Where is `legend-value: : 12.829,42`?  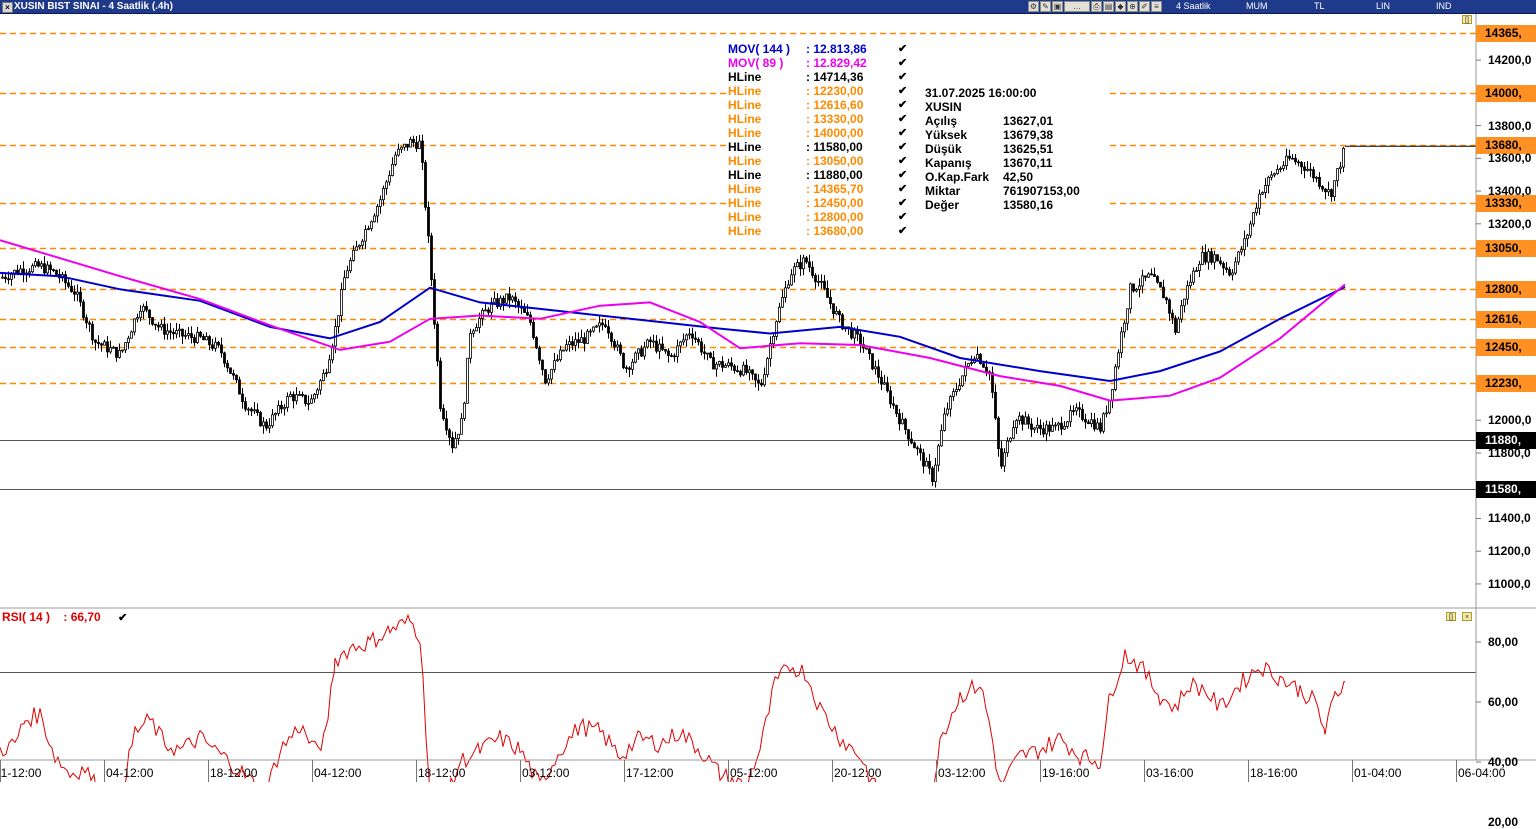 legend-value: : 12.829,42 is located at coordinates (836, 63).